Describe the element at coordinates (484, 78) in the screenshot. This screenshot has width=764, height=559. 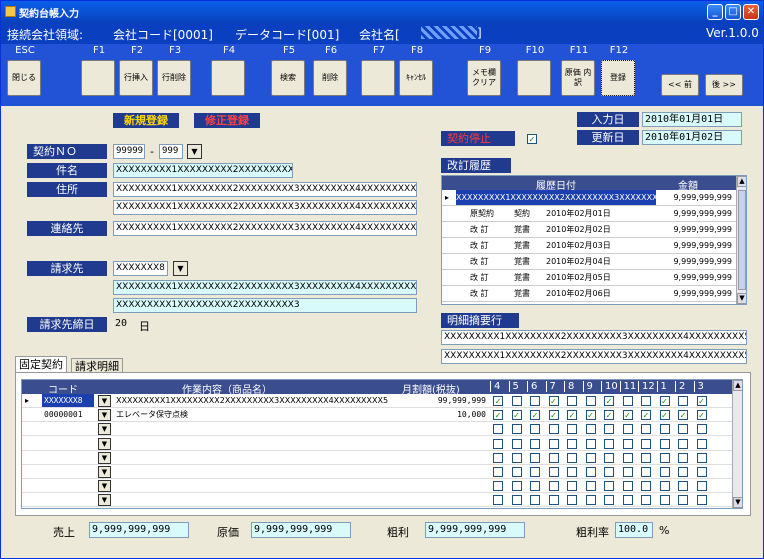
I see `fkey-button: メモ欄 クリア` at that location.